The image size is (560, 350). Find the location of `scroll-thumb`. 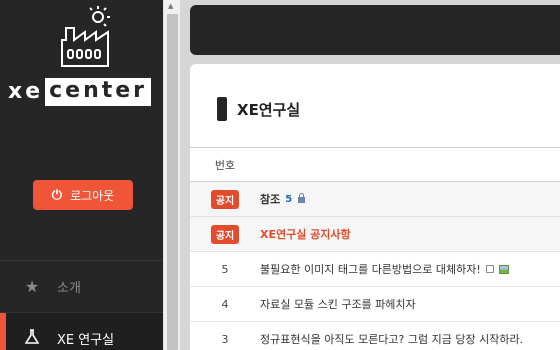

scroll-thumb is located at coordinates (172, 182).